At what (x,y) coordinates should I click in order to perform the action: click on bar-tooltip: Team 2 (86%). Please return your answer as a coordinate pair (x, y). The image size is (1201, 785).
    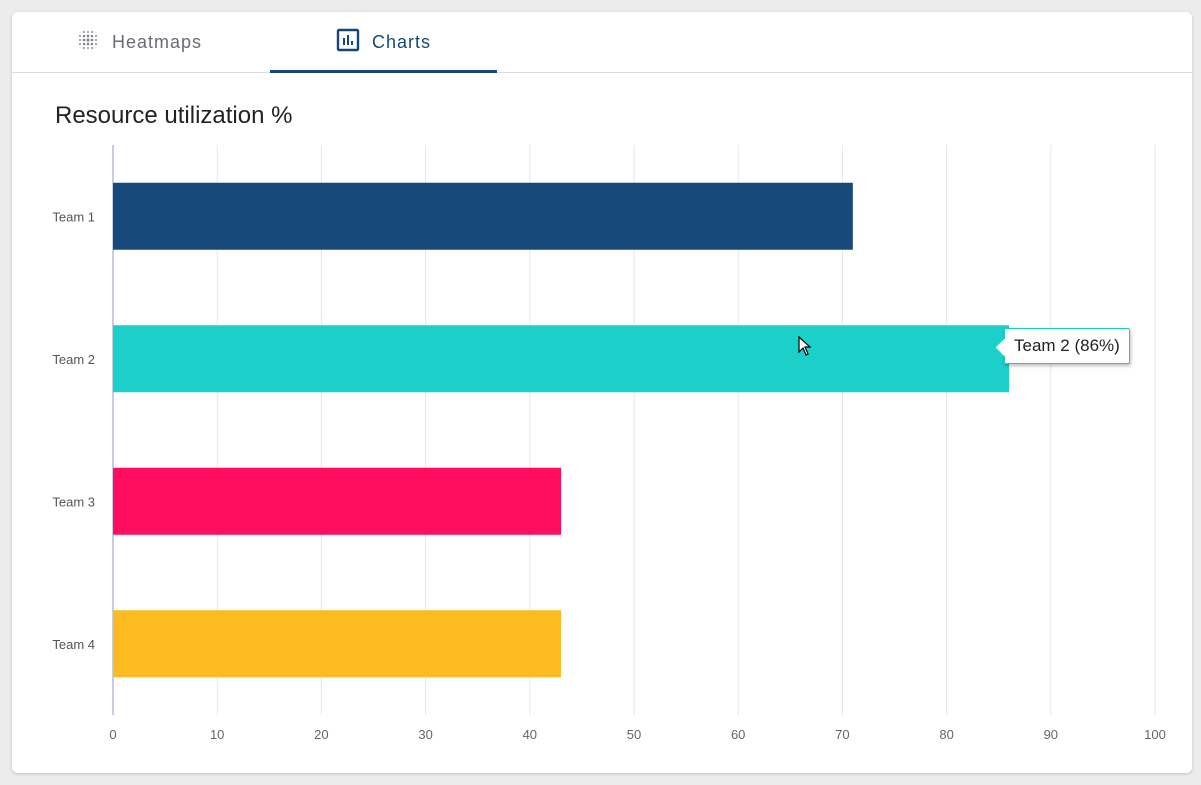
    Looking at the image, I should click on (1067, 346).